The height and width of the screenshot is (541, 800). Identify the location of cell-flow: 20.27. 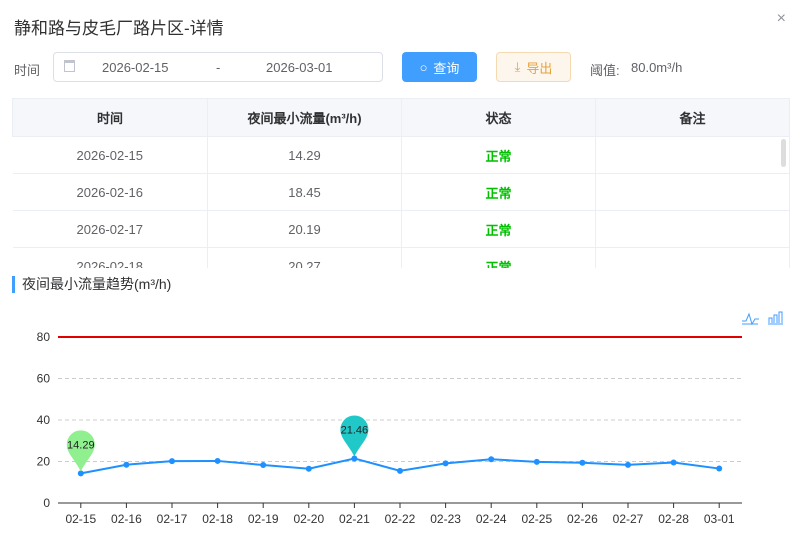
(304, 257).